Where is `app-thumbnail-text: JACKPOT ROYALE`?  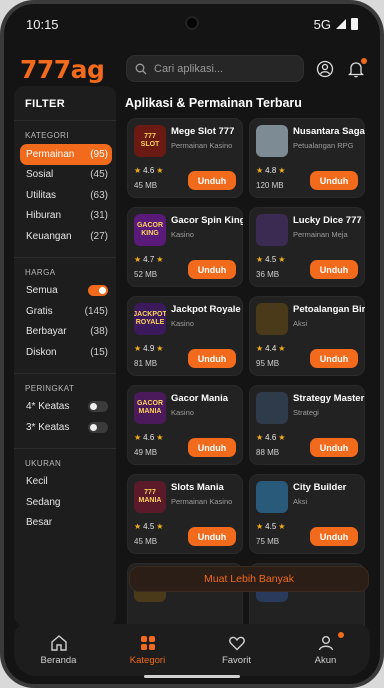
app-thumbnail-text: JACKPOT ROYALE is located at coordinates (150, 318).